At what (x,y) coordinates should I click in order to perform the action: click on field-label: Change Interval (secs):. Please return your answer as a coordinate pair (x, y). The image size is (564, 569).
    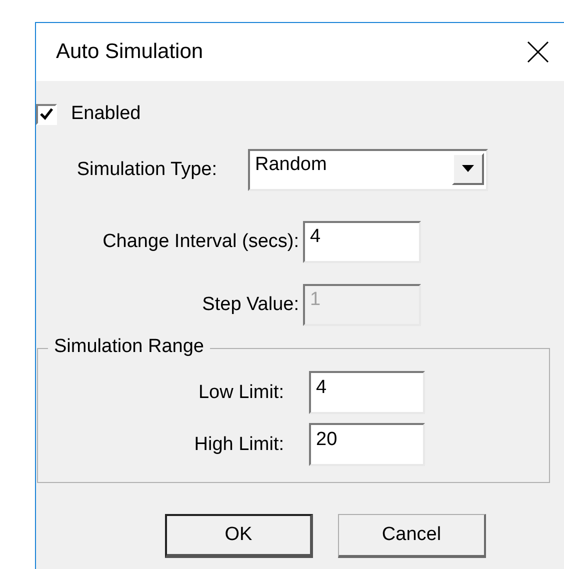
    Looking at the image, I should click on (200, 242).